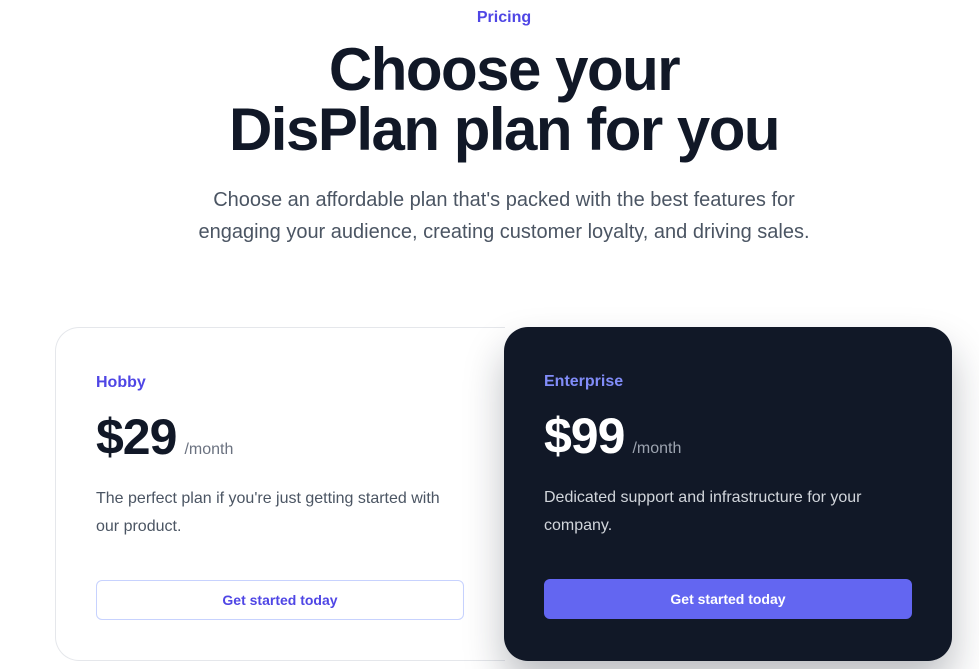 This screenshot has width=979, height=669. Describe the element at coordinates (121, 382) in the screenshot. I see `plan-name: Hobby` at that location.